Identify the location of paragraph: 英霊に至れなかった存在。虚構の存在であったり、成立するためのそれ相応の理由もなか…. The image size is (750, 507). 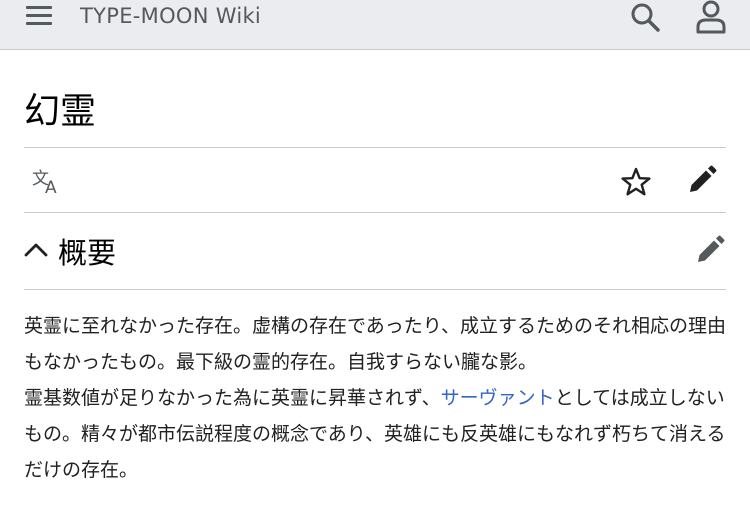
(376, 344).